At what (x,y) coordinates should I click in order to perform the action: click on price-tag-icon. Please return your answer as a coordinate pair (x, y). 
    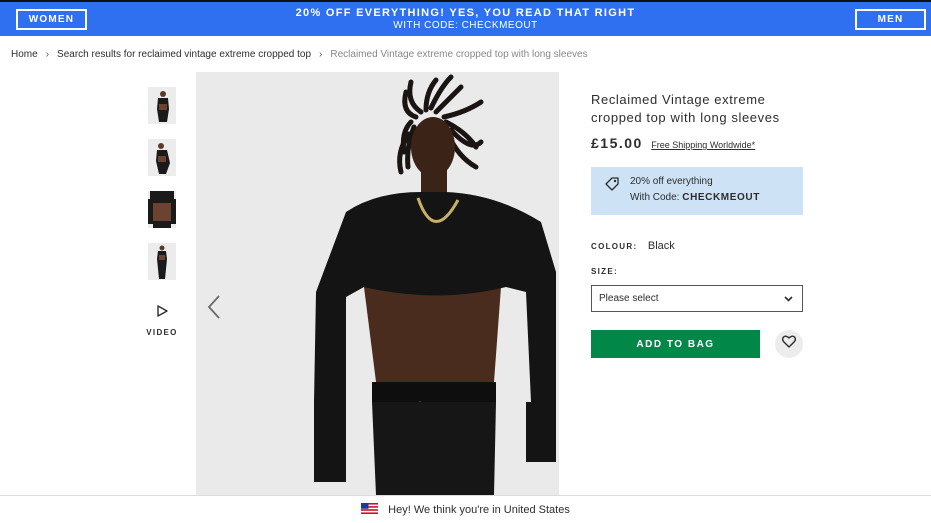
    Looking at the image, I should click on (612, 186).